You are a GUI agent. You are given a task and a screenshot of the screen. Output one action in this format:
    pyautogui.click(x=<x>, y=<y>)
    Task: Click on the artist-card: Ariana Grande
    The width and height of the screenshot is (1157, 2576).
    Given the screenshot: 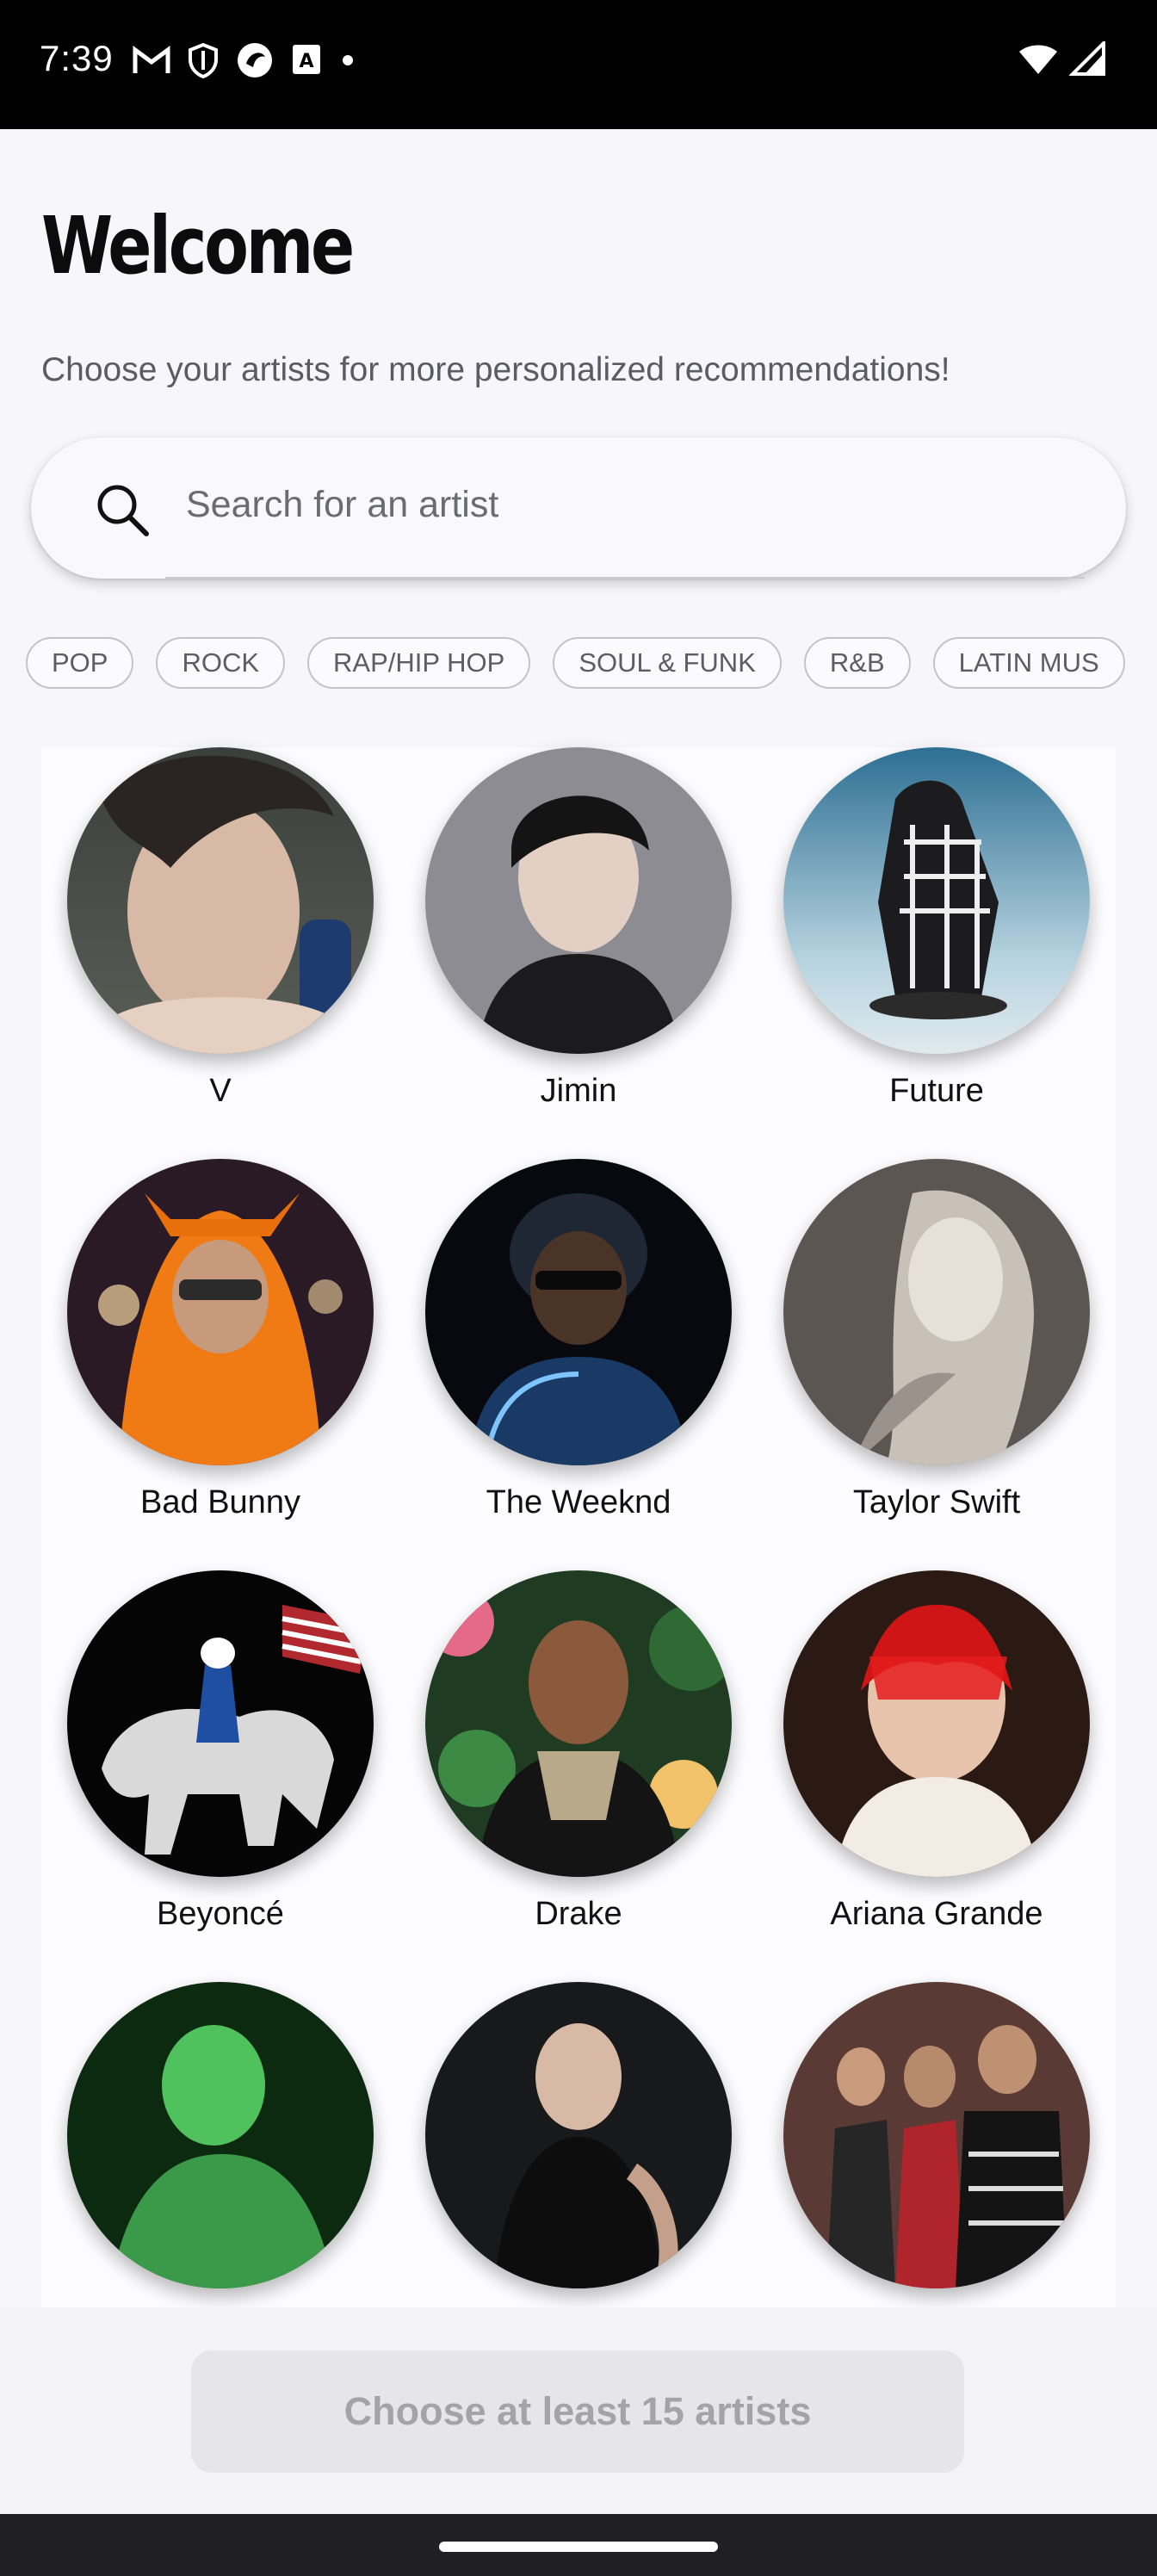 What is the action you would take?
    pyautogui.click(x=937, y=1751)
    